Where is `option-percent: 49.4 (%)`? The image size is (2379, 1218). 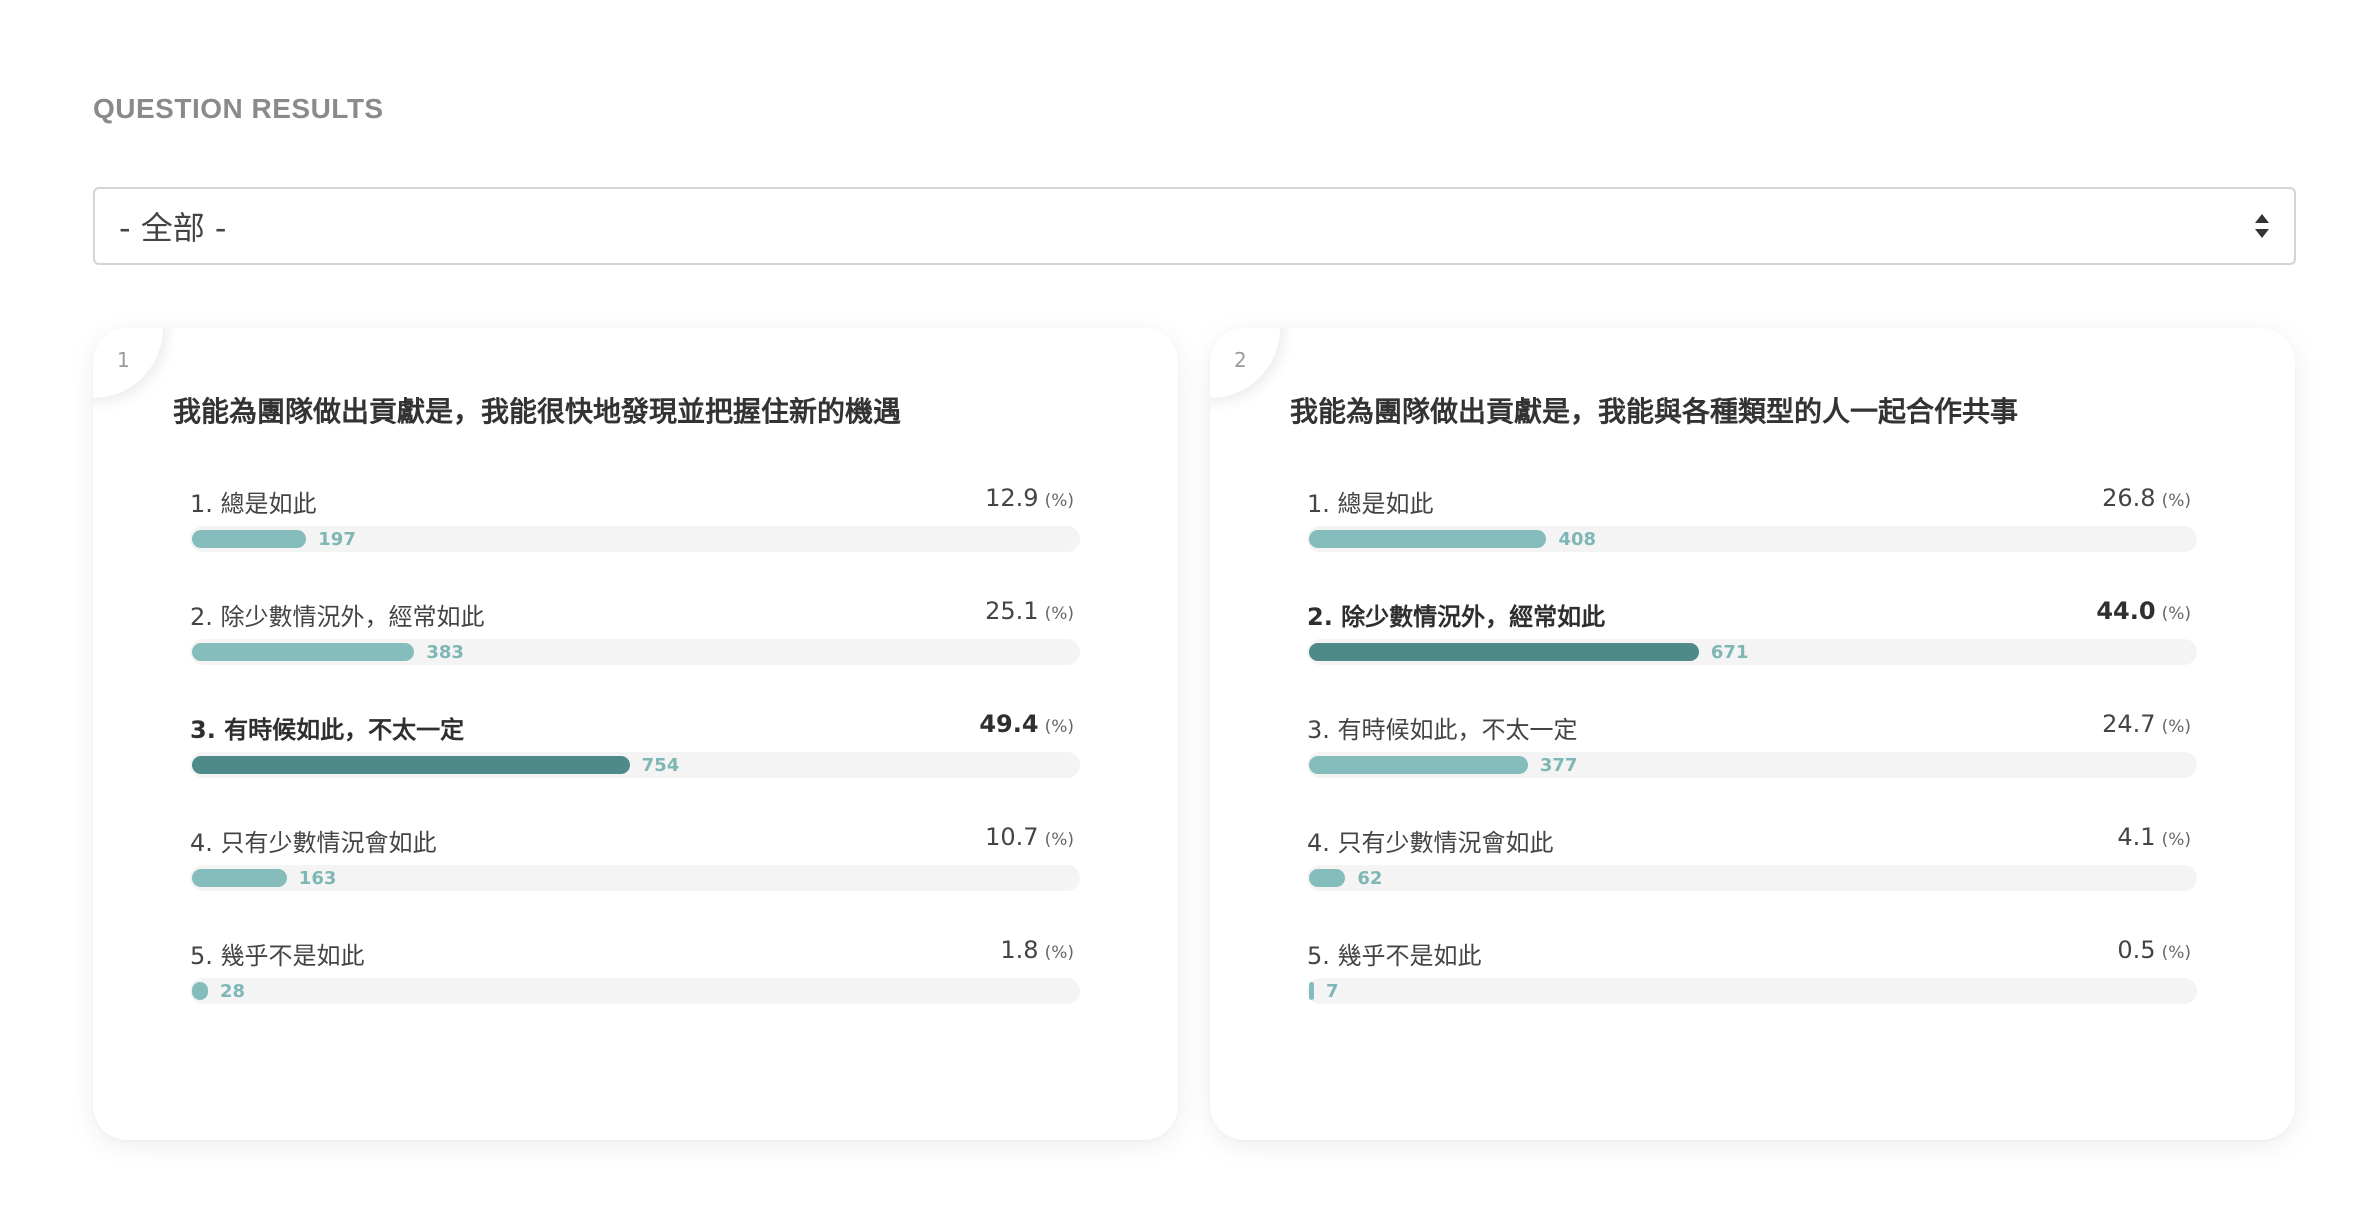
option-percent: 49.4 (%) is located at coordinates (1026, 724).